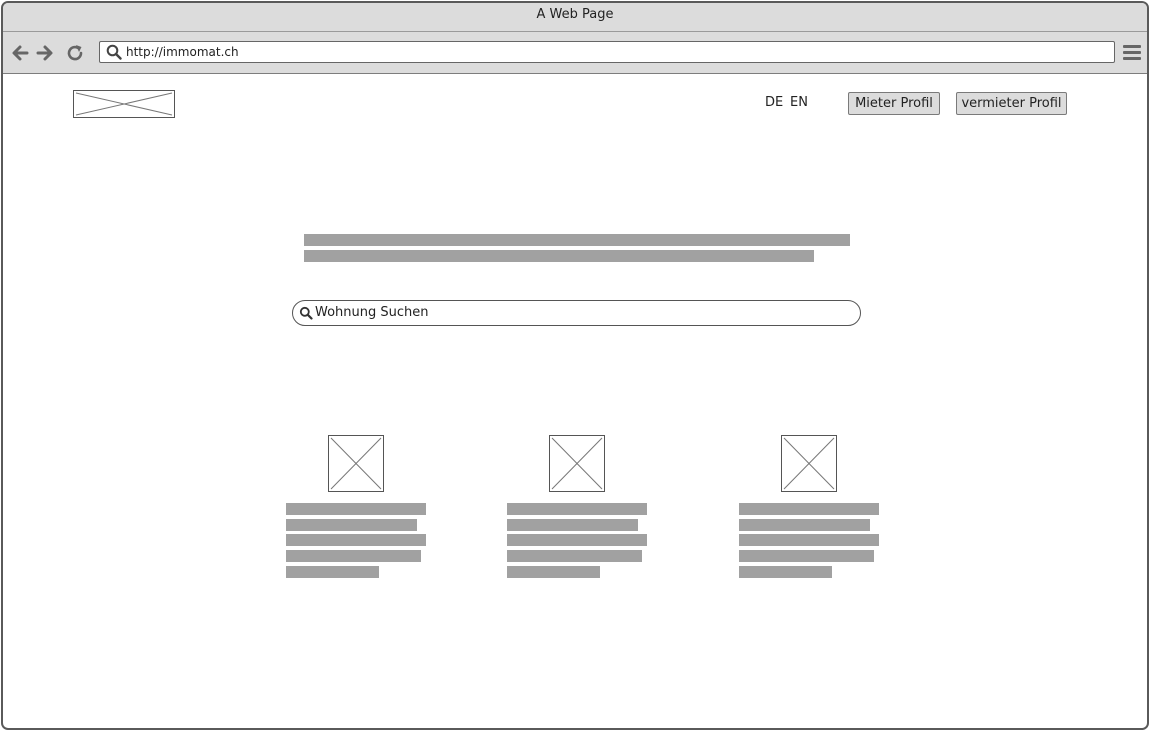 The width and height of the screenshot is (1152, 733). Describe the element at coordinates (182, 52) in the screenshot. I see `address-bar-url: http://immomat.ch` at that location.